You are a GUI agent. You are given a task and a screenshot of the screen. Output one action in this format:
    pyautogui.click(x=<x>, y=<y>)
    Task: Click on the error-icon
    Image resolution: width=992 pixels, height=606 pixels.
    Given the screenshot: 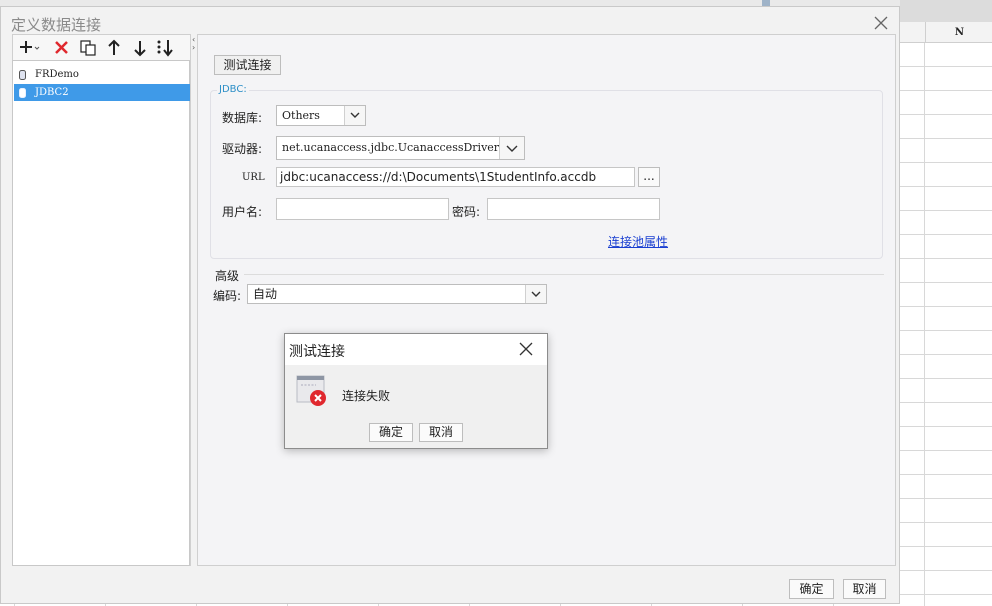 What is the action you would take?
    pyautogui.click(x=312, y=391)
    